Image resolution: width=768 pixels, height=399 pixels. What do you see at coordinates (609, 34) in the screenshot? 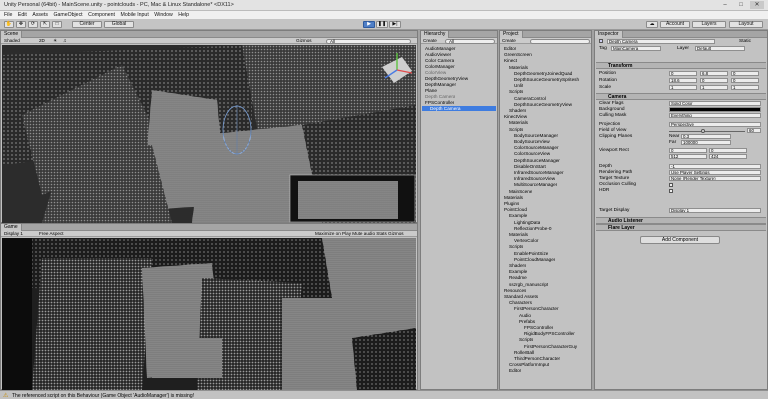
I see `tab-inspector: Inspector` at bounding box center [609, 34].